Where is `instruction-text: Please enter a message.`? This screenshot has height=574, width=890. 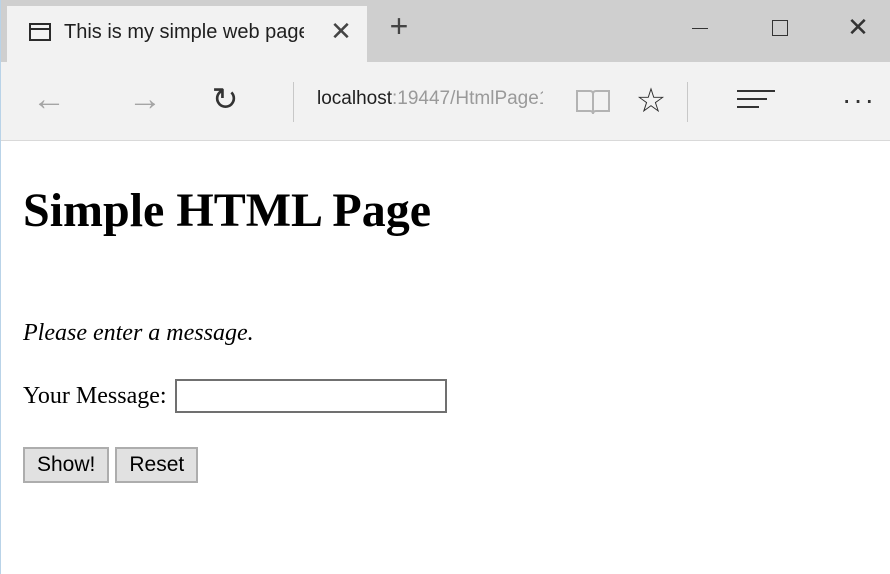
instruction-text: Please enter a message. is located at coordinates (138, 333).